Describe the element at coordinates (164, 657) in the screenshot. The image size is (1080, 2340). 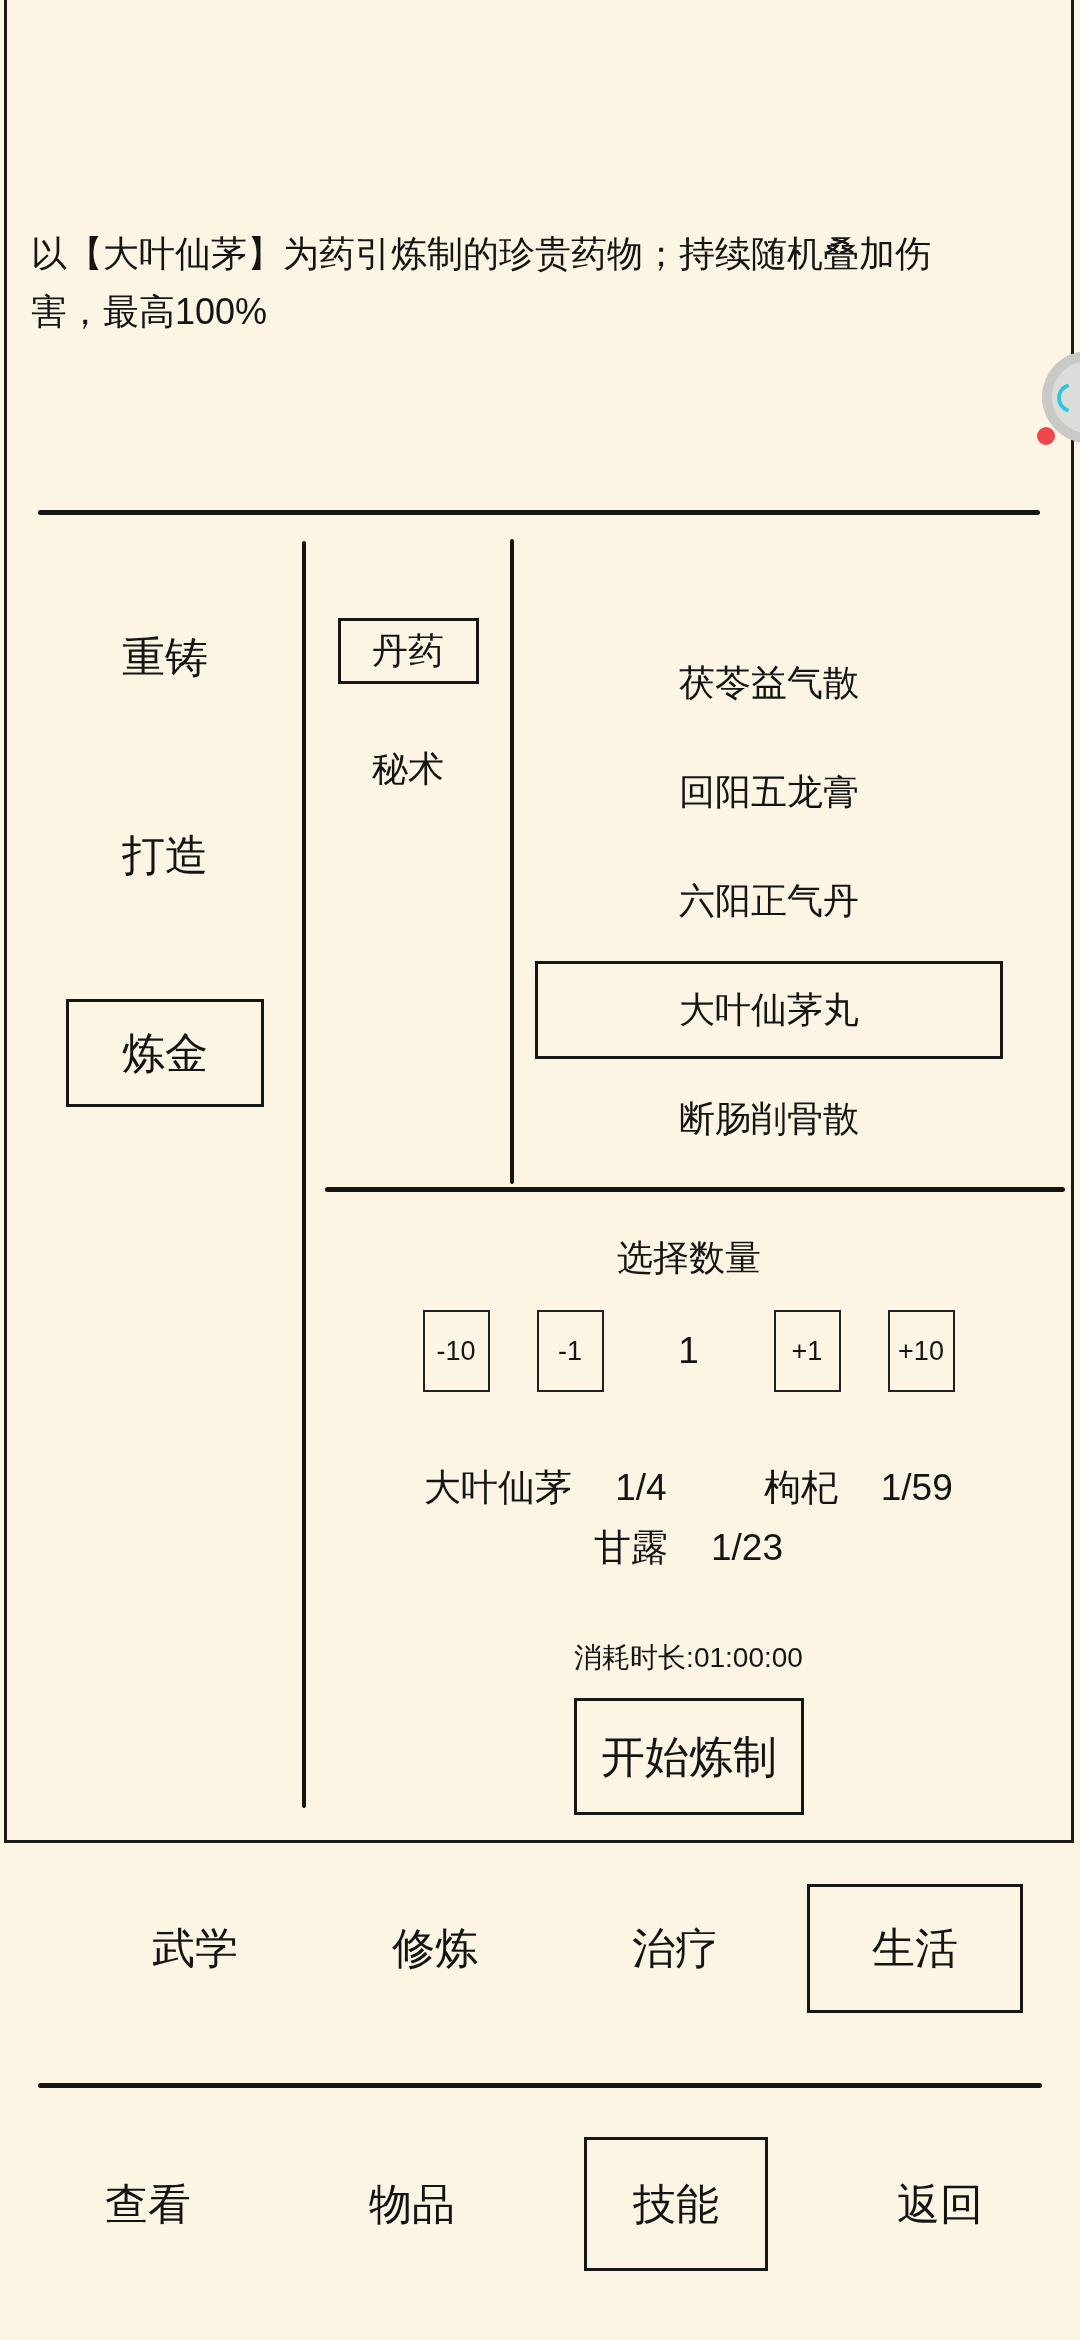
I see `craft-tab: 重铸` at that location.